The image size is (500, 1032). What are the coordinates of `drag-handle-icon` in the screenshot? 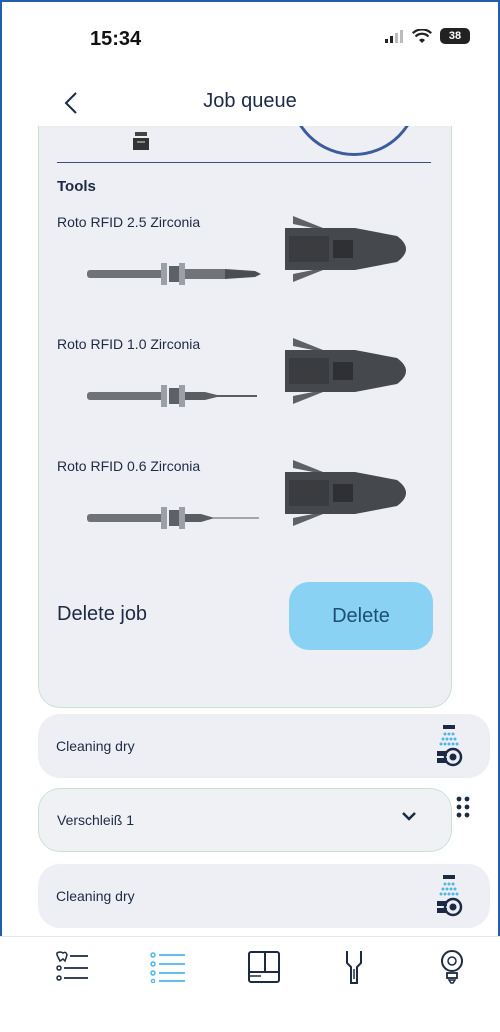 It's located at (463, 807).